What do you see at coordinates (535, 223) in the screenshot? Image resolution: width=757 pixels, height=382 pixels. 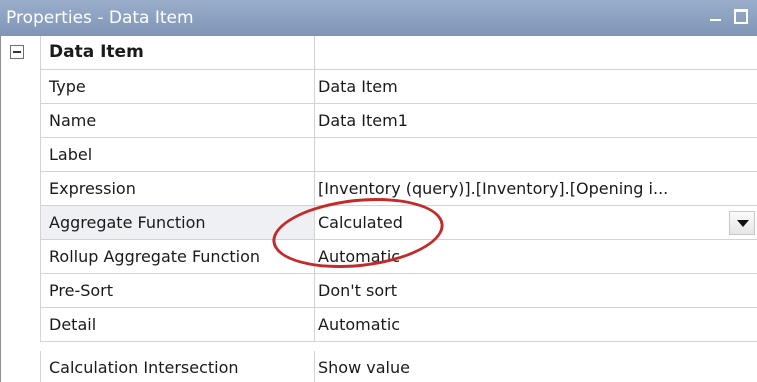 I see `property-value-select: Calculated` at bounding box center [535, 223].